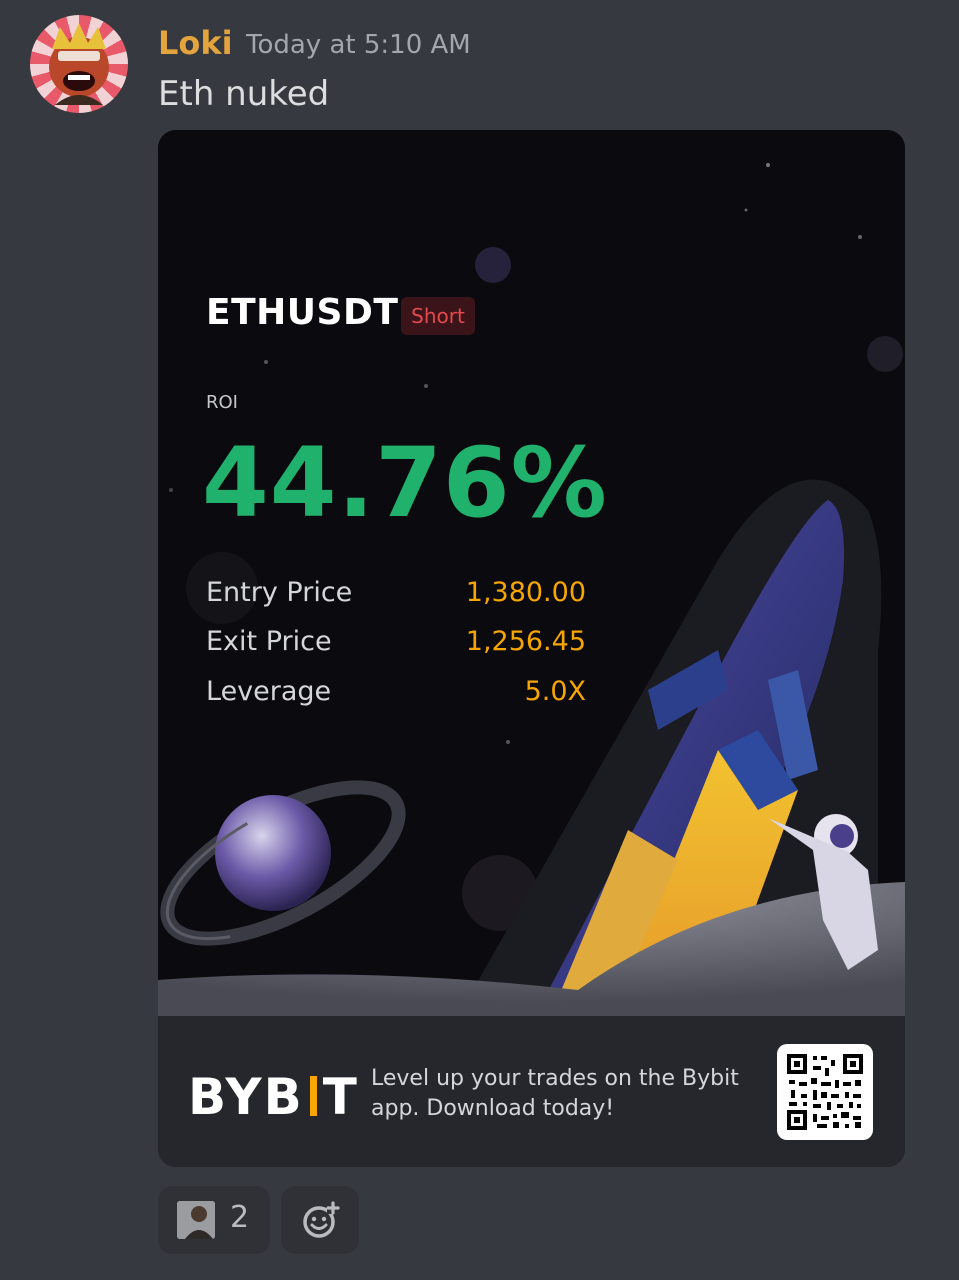 The height and width of the screenshot is (1280, 959). I want to click on roi-label: ROI, so click(222, 402).